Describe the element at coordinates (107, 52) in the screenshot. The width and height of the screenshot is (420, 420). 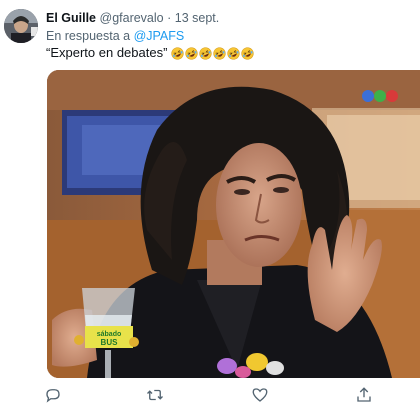
I see `tweet-text-content: “Experto en debates”` at that location.